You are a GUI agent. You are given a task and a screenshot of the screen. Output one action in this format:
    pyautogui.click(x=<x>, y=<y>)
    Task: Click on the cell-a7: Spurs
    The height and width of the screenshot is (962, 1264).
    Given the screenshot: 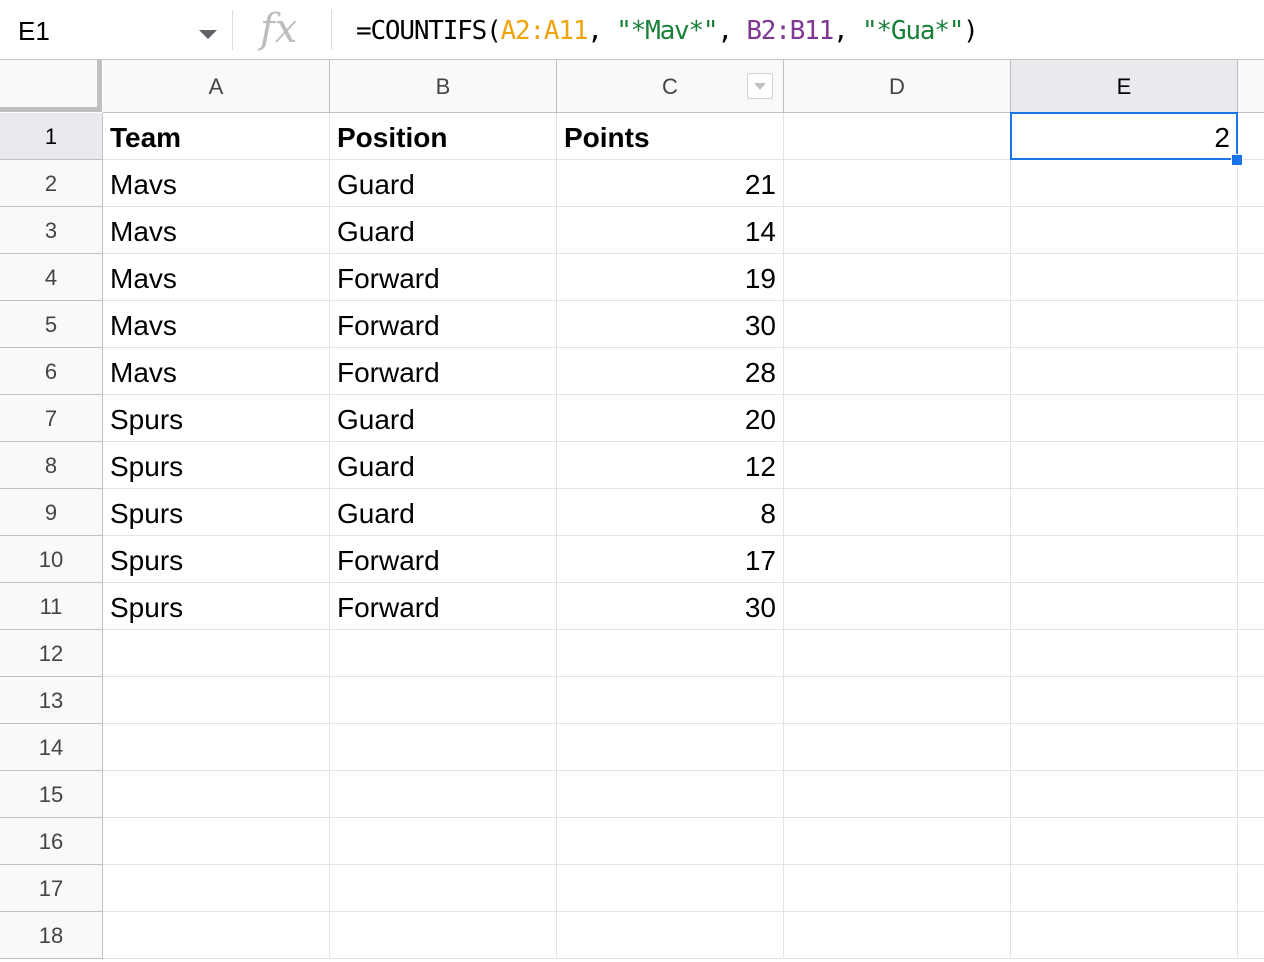 What is the action you would take?
    pyautogui.click(x=216, y=418)
    